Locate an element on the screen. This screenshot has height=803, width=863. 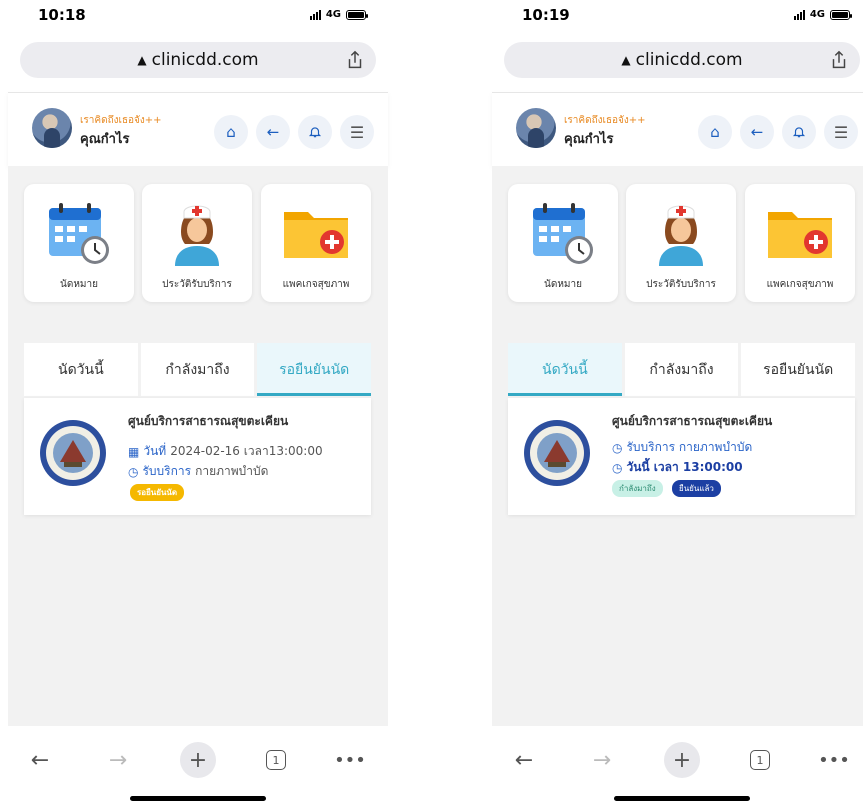
status-time: 10:19 is located at coordinates (546, 15).